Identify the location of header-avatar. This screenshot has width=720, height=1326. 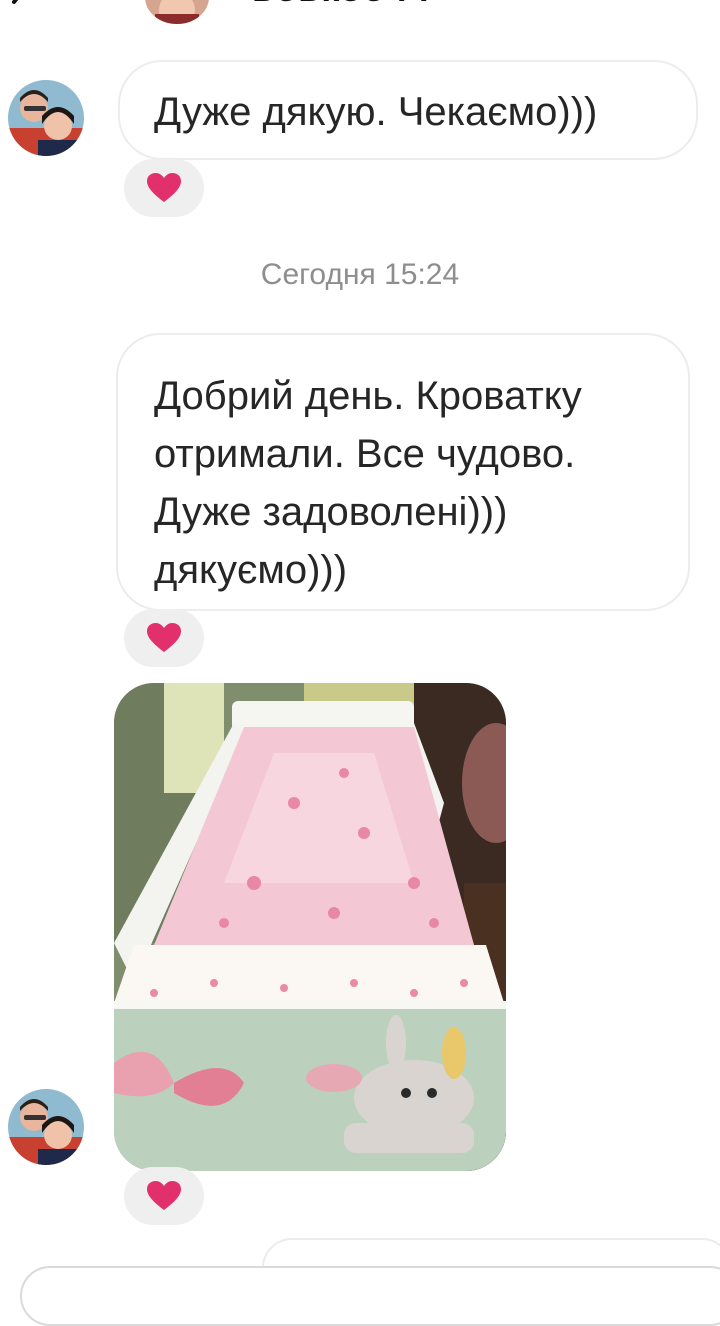
(177, 12).